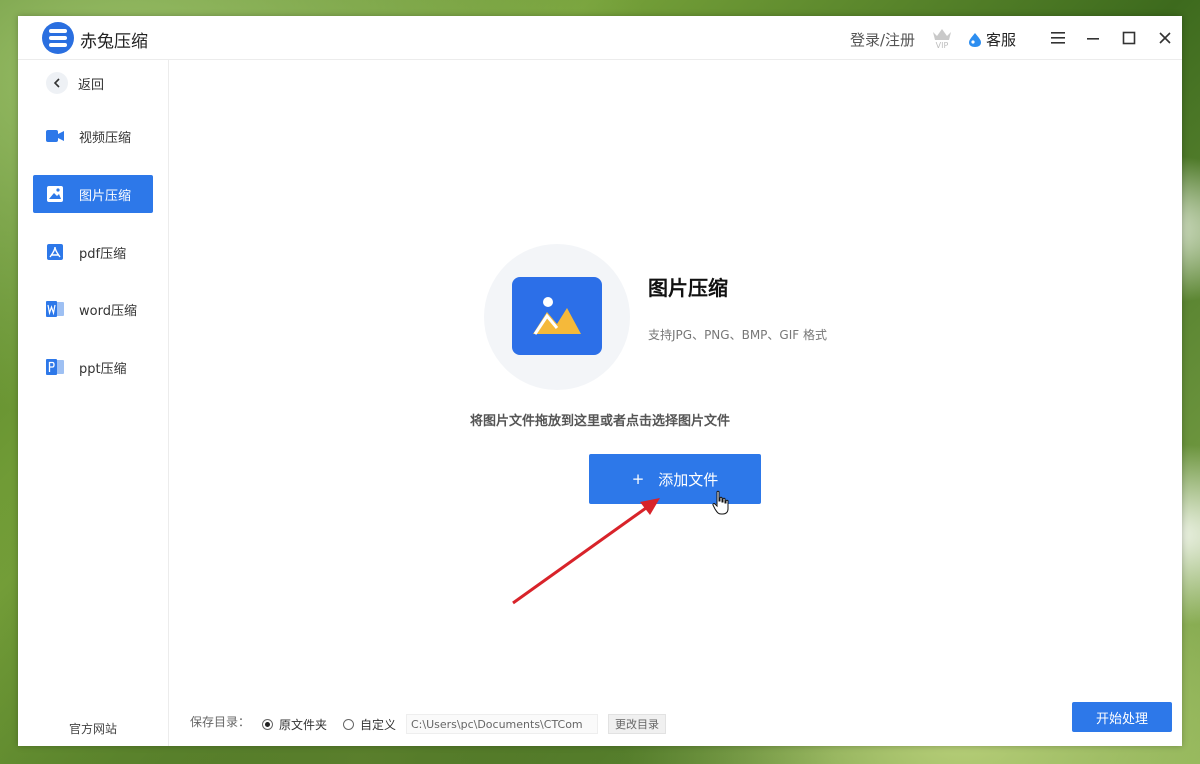 This screenshot has width=1200, height=764. Describe the element at coordinates (57, 83) in the screenshot. I see `chevron-left-icon` at that location.